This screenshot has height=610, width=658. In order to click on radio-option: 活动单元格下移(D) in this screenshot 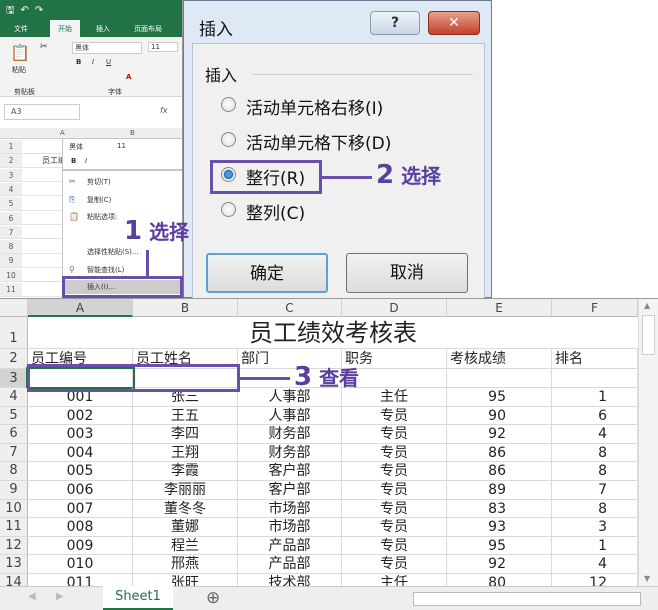, I will do `click(306, 141)`.